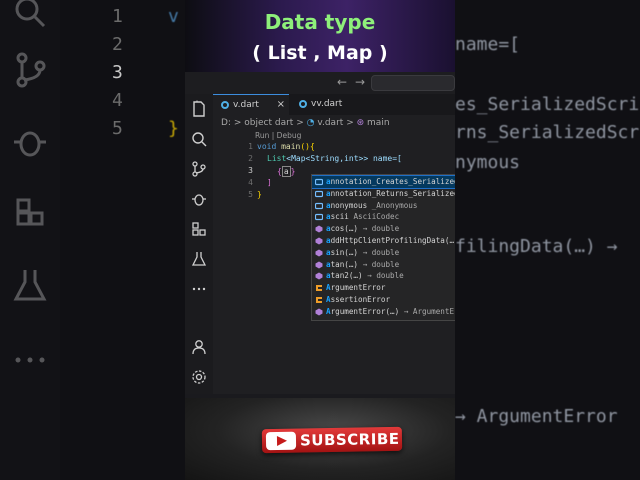 This screenshot has height=480, width=640. What do you see at coordinates (267, 146) in the screenshot?
I see `code-keyword: void` at bounding box center [267, 146].